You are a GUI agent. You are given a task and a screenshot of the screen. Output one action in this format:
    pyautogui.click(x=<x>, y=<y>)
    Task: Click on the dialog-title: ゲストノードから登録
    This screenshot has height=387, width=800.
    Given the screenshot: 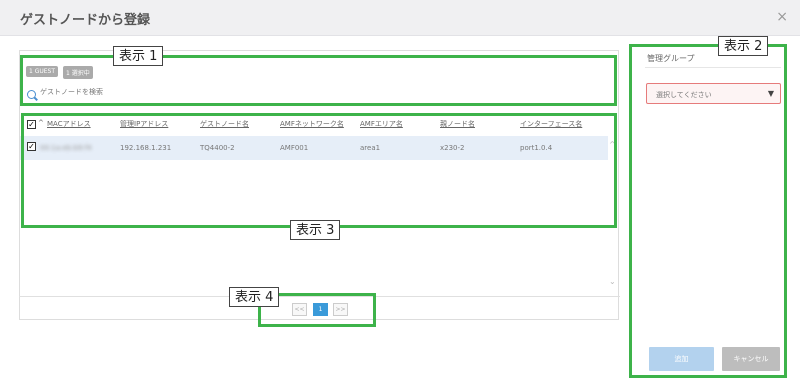 What is the action you would take?
    pyautogui.click(x=85, y=20)
    